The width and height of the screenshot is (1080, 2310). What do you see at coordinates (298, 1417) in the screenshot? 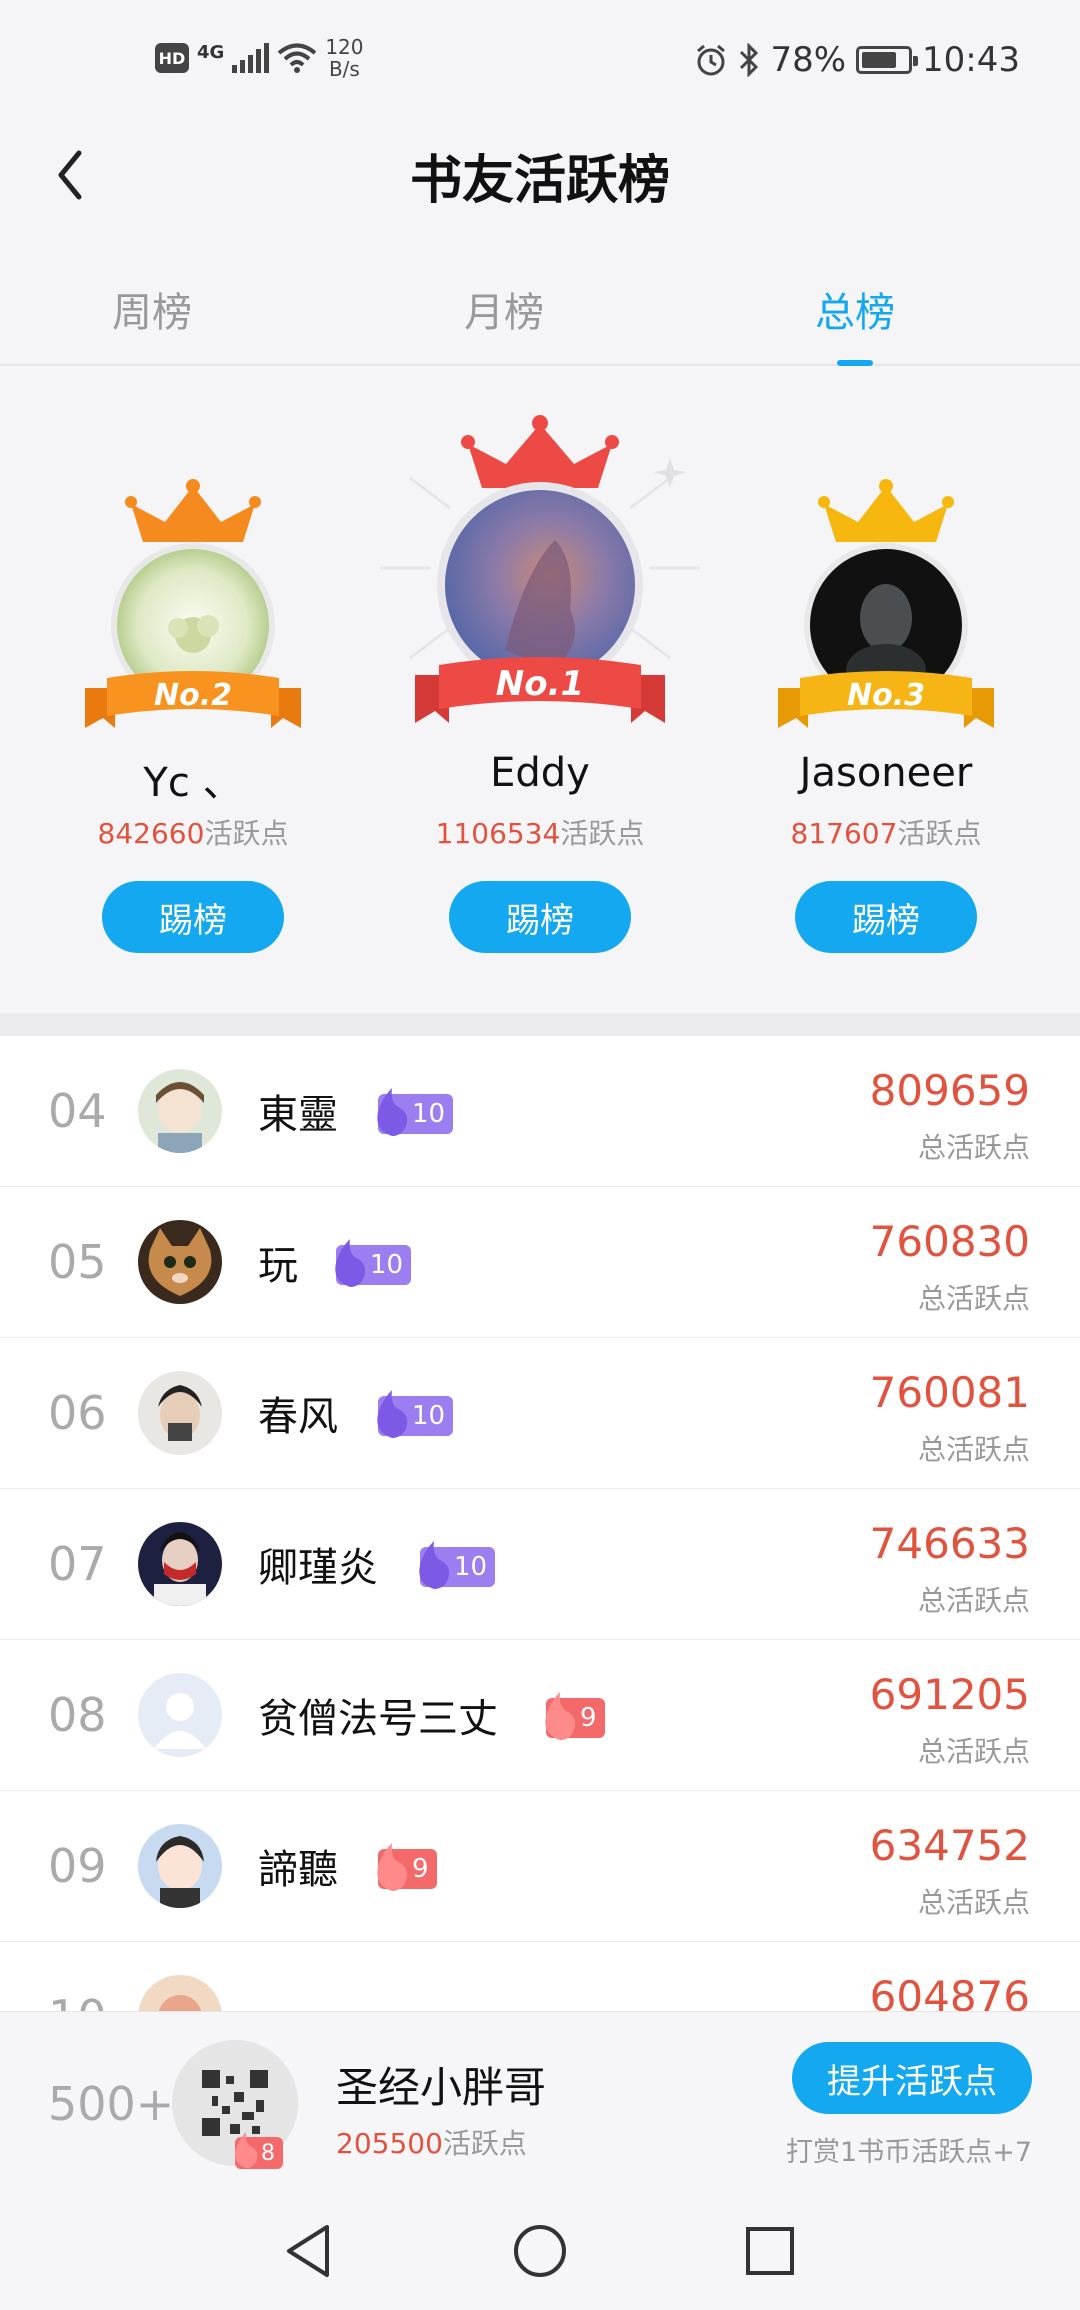
I see `user-name: 春风` at bounding box center [298, 1417].